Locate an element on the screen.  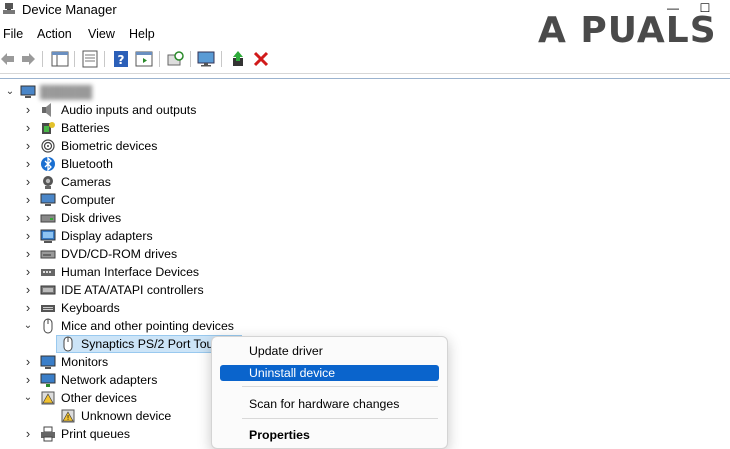
tree-category-row: › Human Interface Devices is located at coordinates (200, 272).